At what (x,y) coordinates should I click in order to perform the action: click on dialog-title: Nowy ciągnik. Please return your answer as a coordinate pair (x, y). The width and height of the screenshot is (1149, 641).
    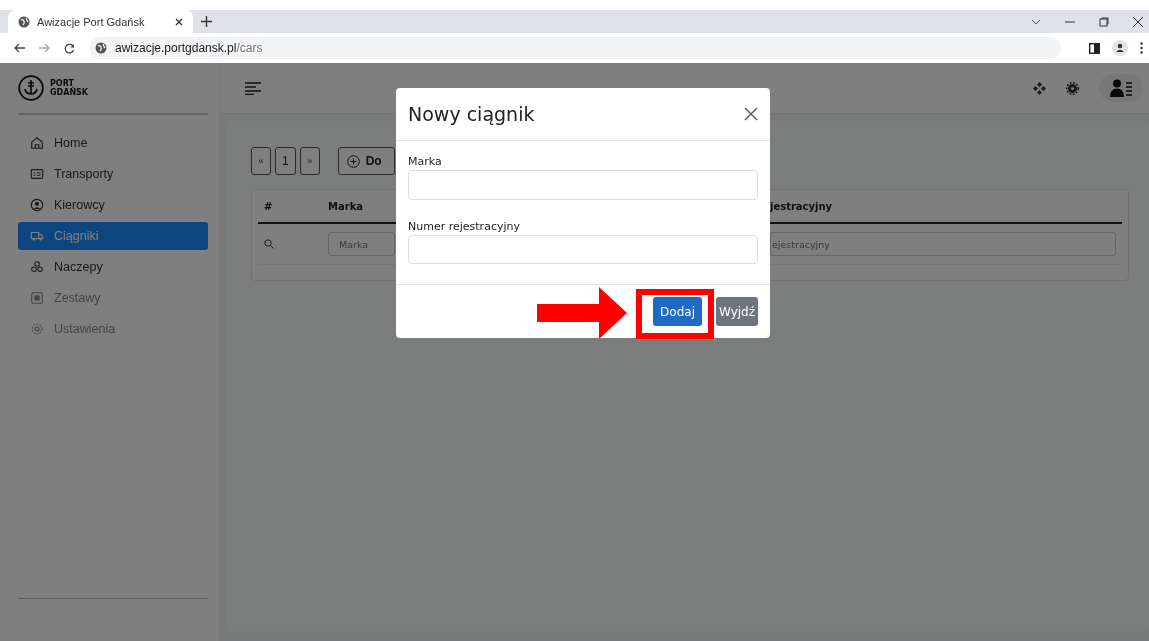
    Looking at the image, I should click on (471, 114).